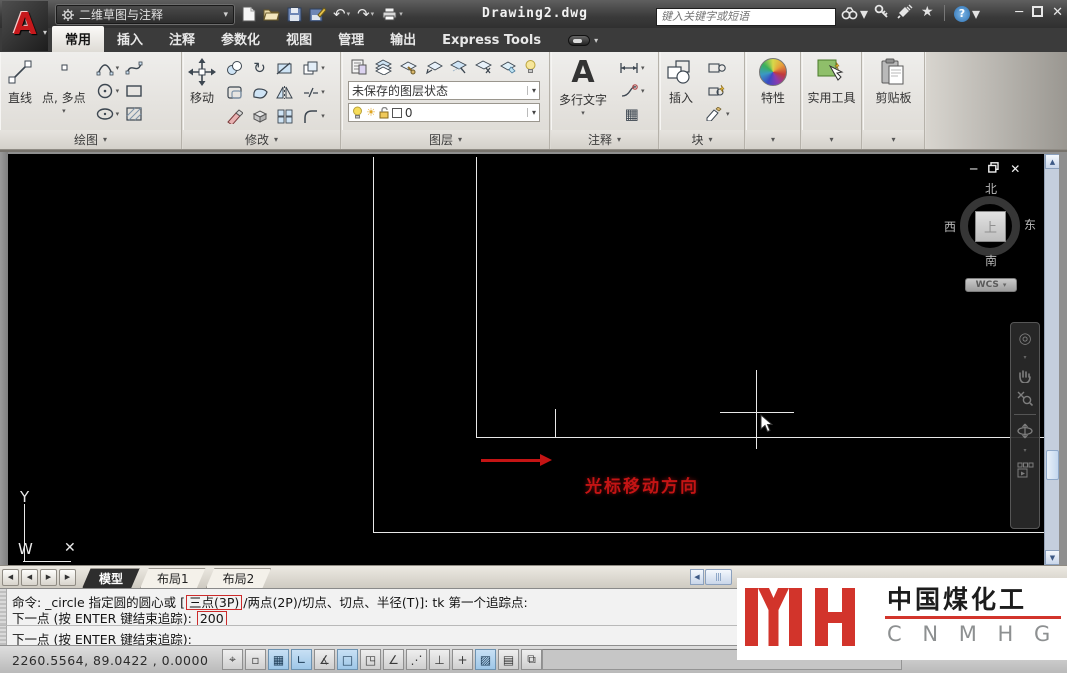 The image size is (1067, 673). Describe the element at coordinates (1052, 359) in the screenshot. I see `vertical-scrollbar: ▲ ▼` at that location.